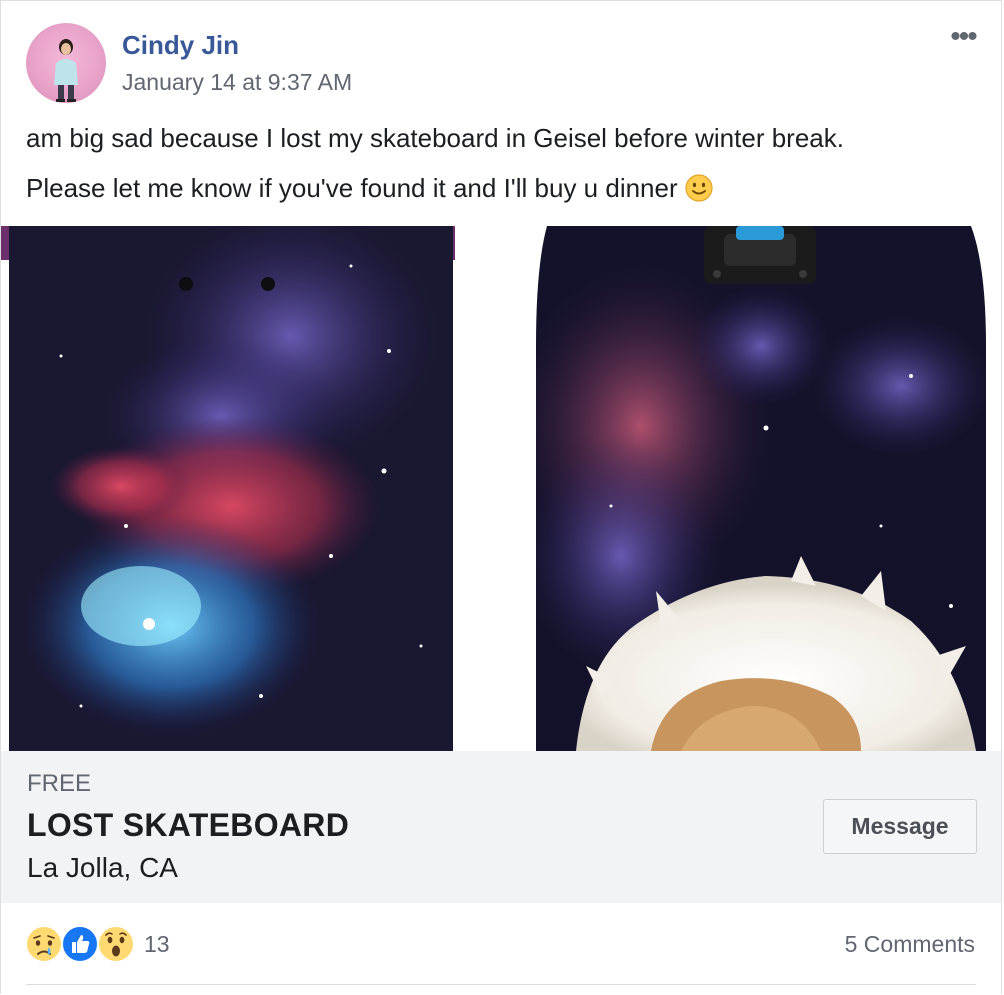 This screenshot has width=1004, height=995. Describe the element at coordinates (102, 867) in the screenshot. I see `listing-location: La Jolla, CA` at that location.